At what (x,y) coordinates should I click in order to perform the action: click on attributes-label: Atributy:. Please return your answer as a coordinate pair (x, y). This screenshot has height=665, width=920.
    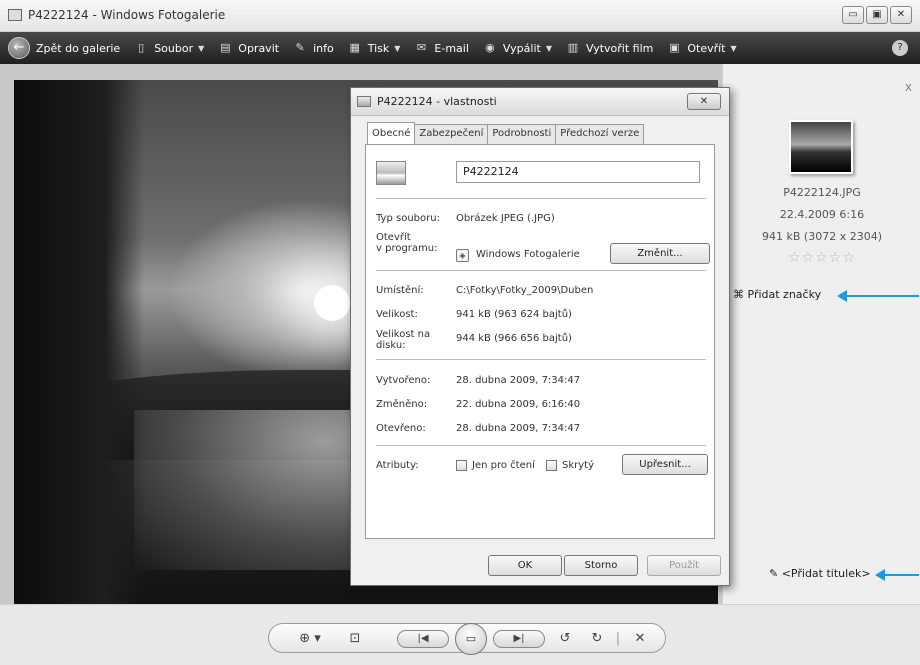
    Looking at the image, I should click on (397, 465).